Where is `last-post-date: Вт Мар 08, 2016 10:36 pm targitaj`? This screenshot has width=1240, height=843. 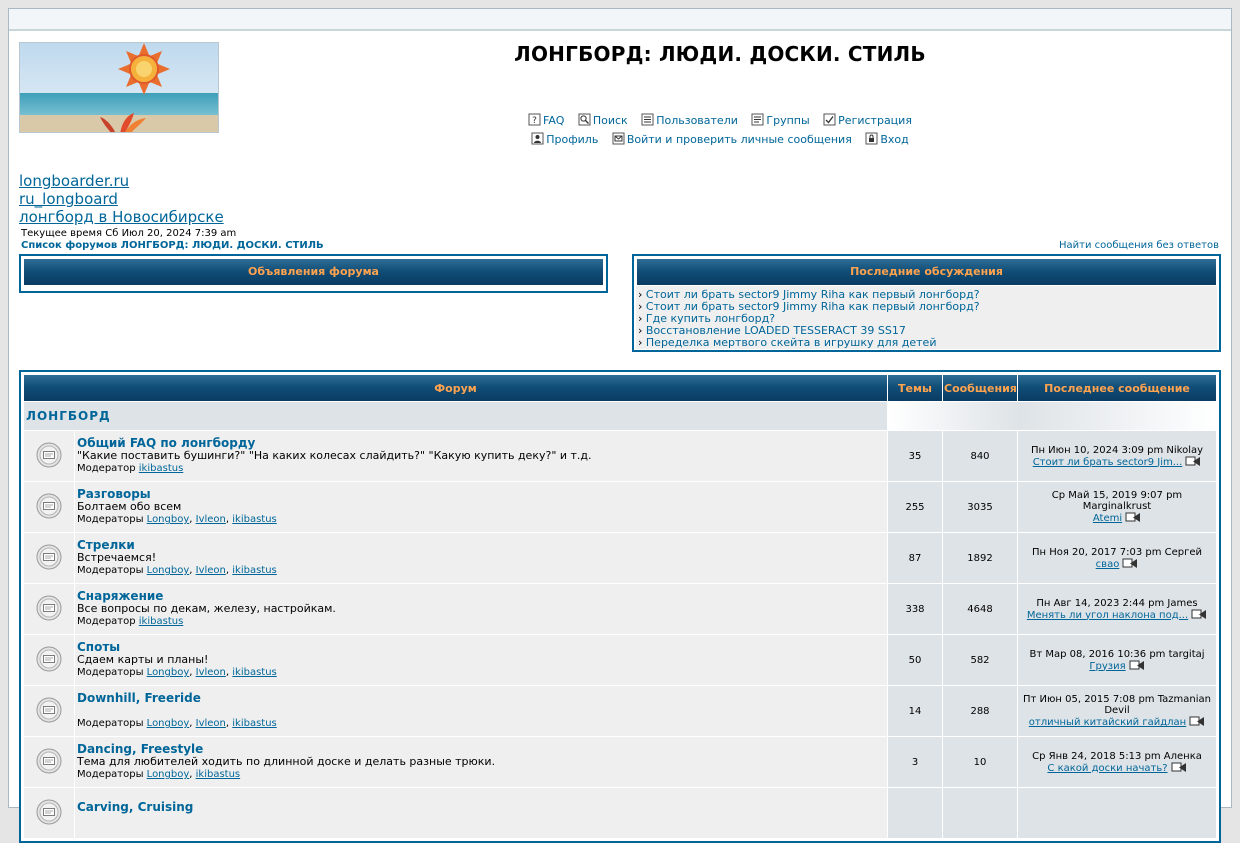 last-post-date: Вт Мар 08, 2016 10:36 pm targitaj is located at coordinates (1117, 654).